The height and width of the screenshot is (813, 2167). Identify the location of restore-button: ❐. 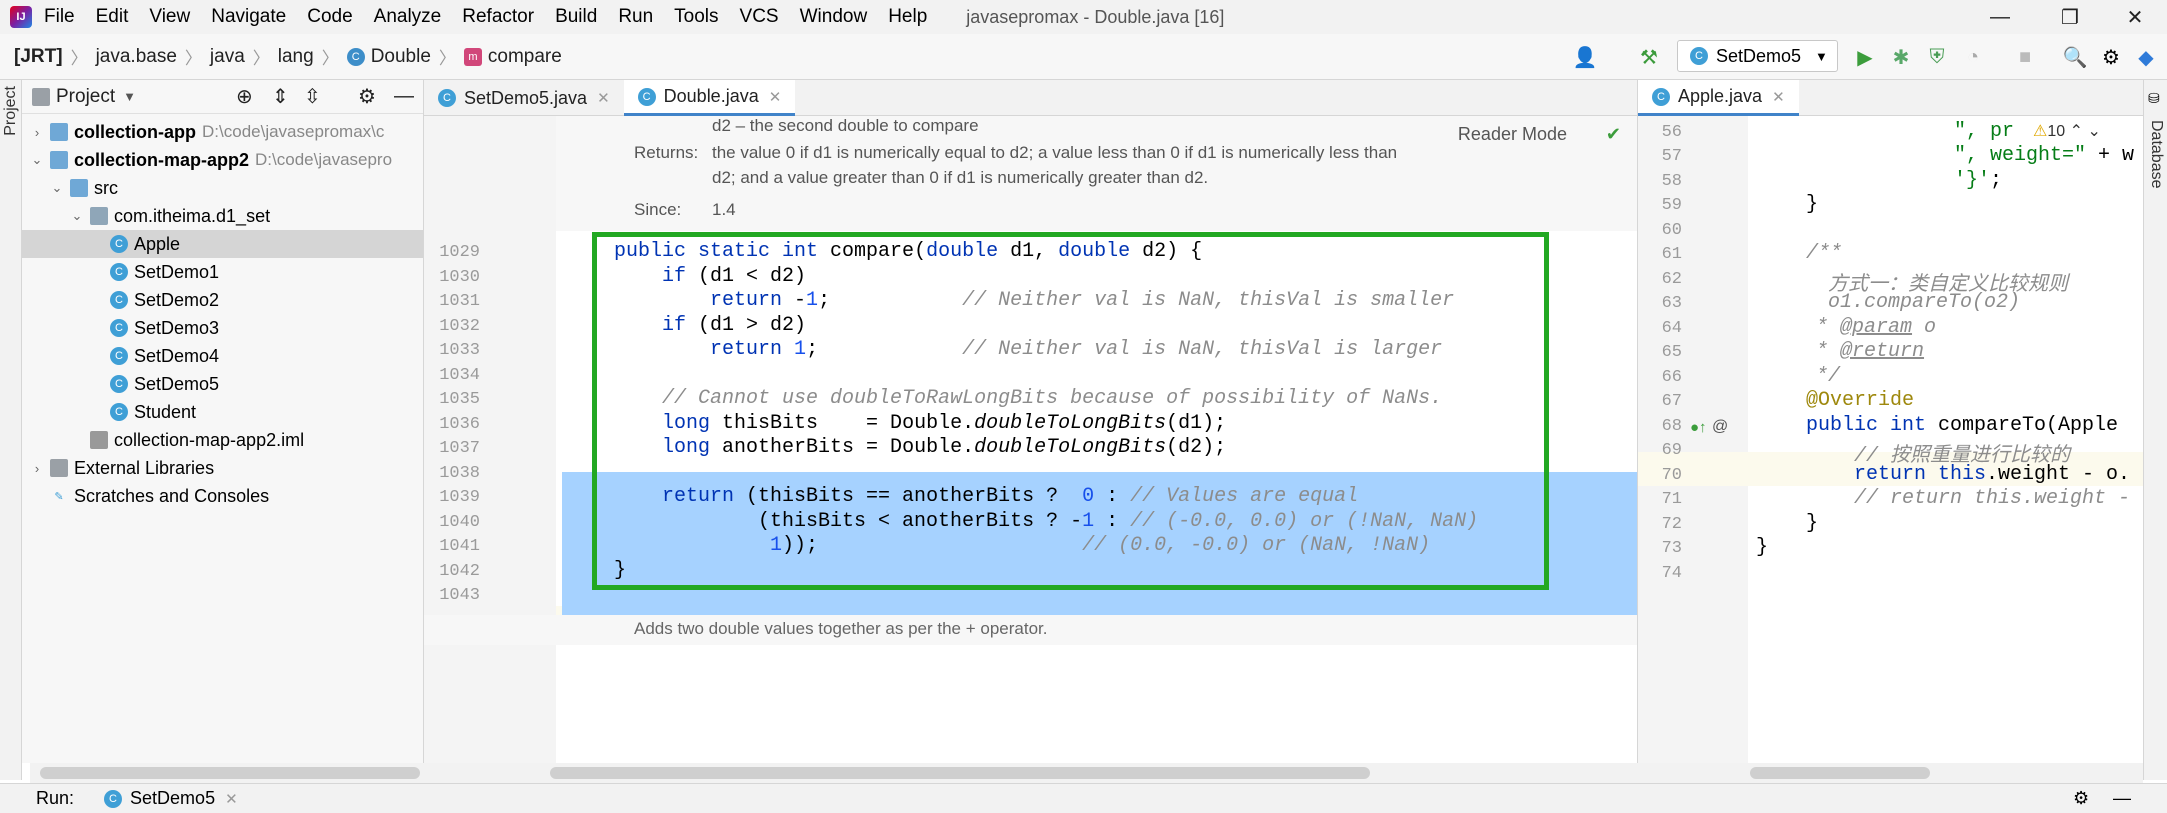
(2070, 17).